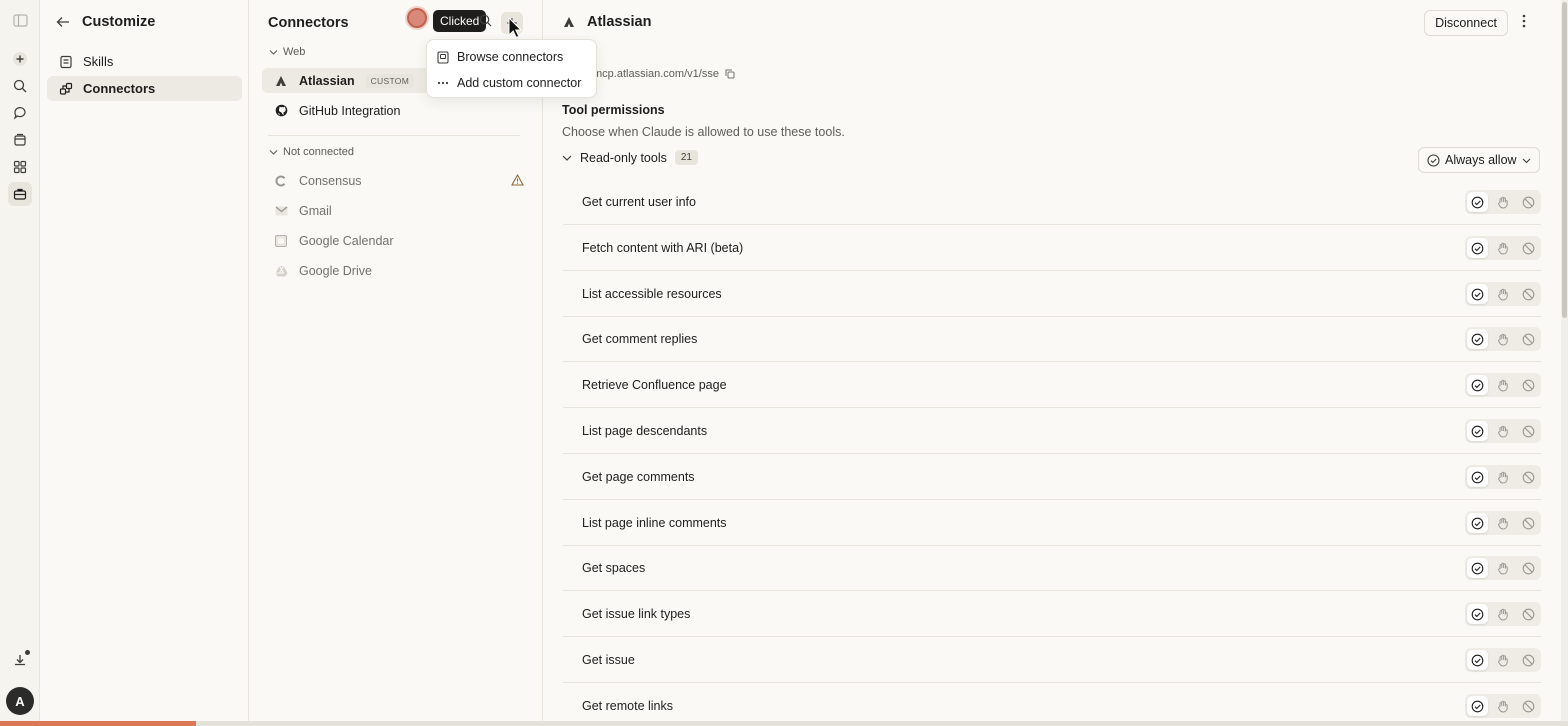 This screenshot has height=726, width=1568. Describe the element at coordinates (1052, 202) in the screenshot. I see `tool-row: Get current user info` at that location.